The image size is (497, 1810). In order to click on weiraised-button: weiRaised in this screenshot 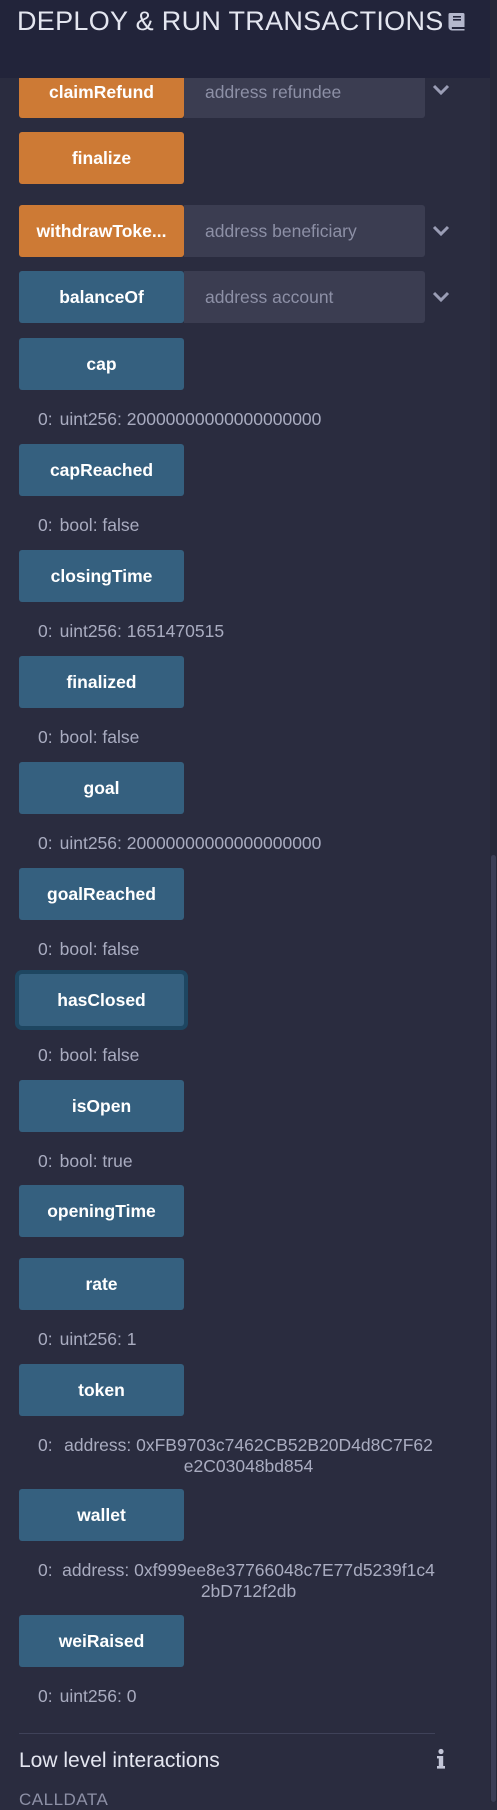, I will do `click(101, 1641)`.